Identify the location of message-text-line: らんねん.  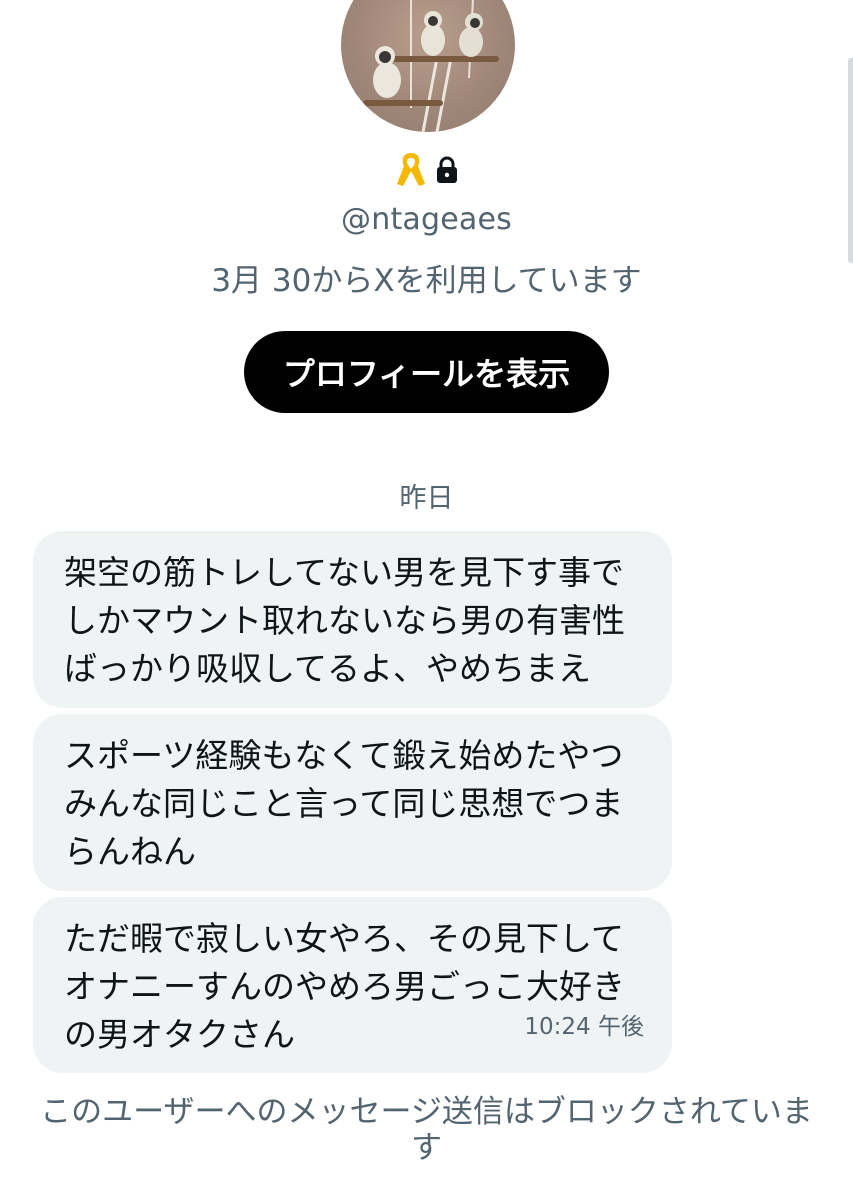
(130, 851).